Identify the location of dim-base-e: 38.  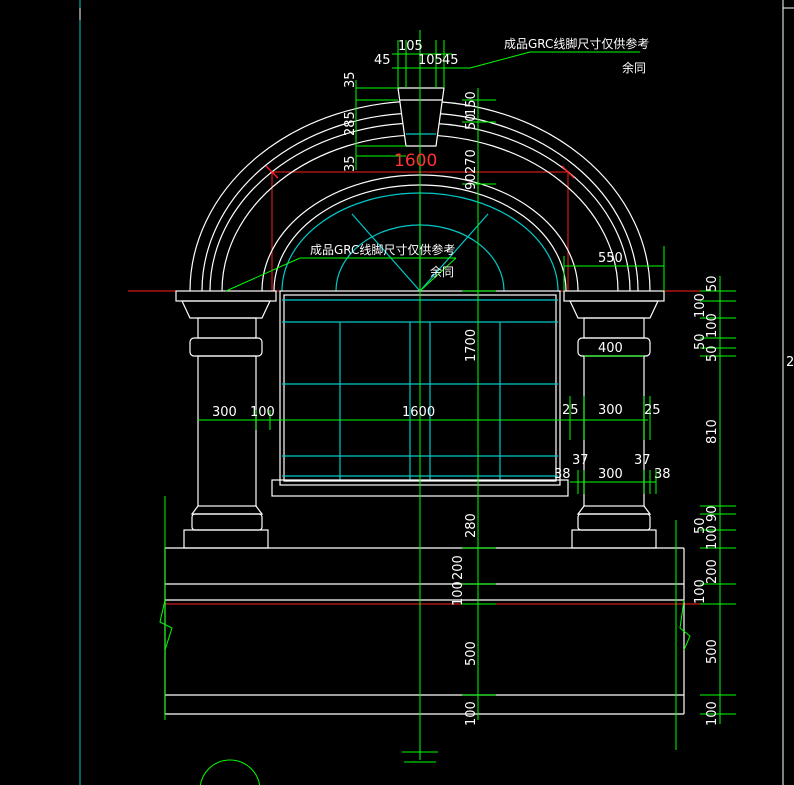
(662, 474).